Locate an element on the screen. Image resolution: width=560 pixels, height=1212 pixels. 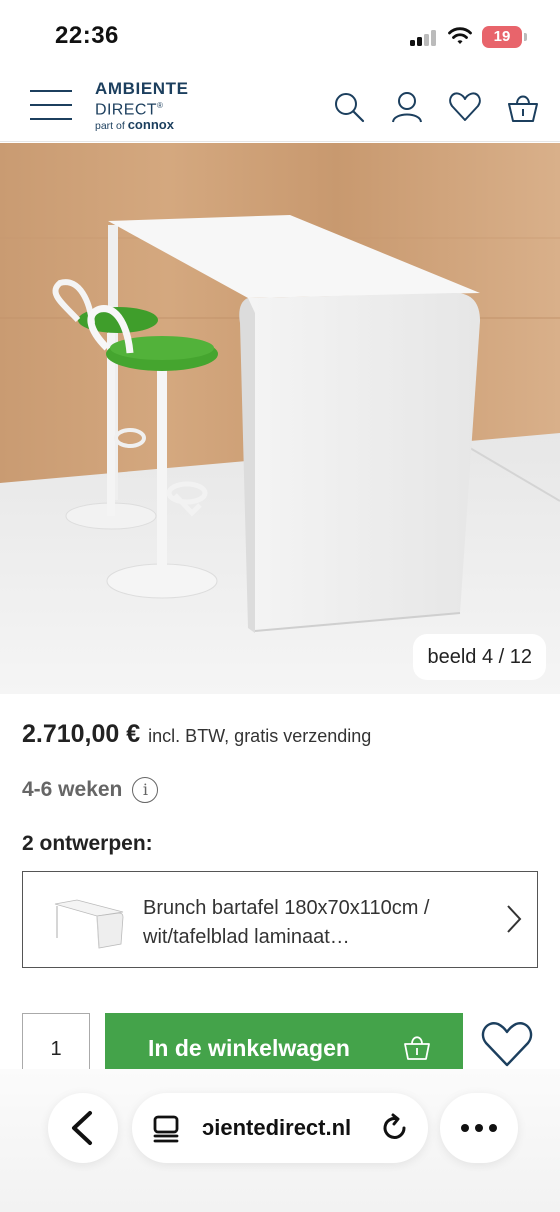
logo-registered: ® is located at coordinates (160, 105).